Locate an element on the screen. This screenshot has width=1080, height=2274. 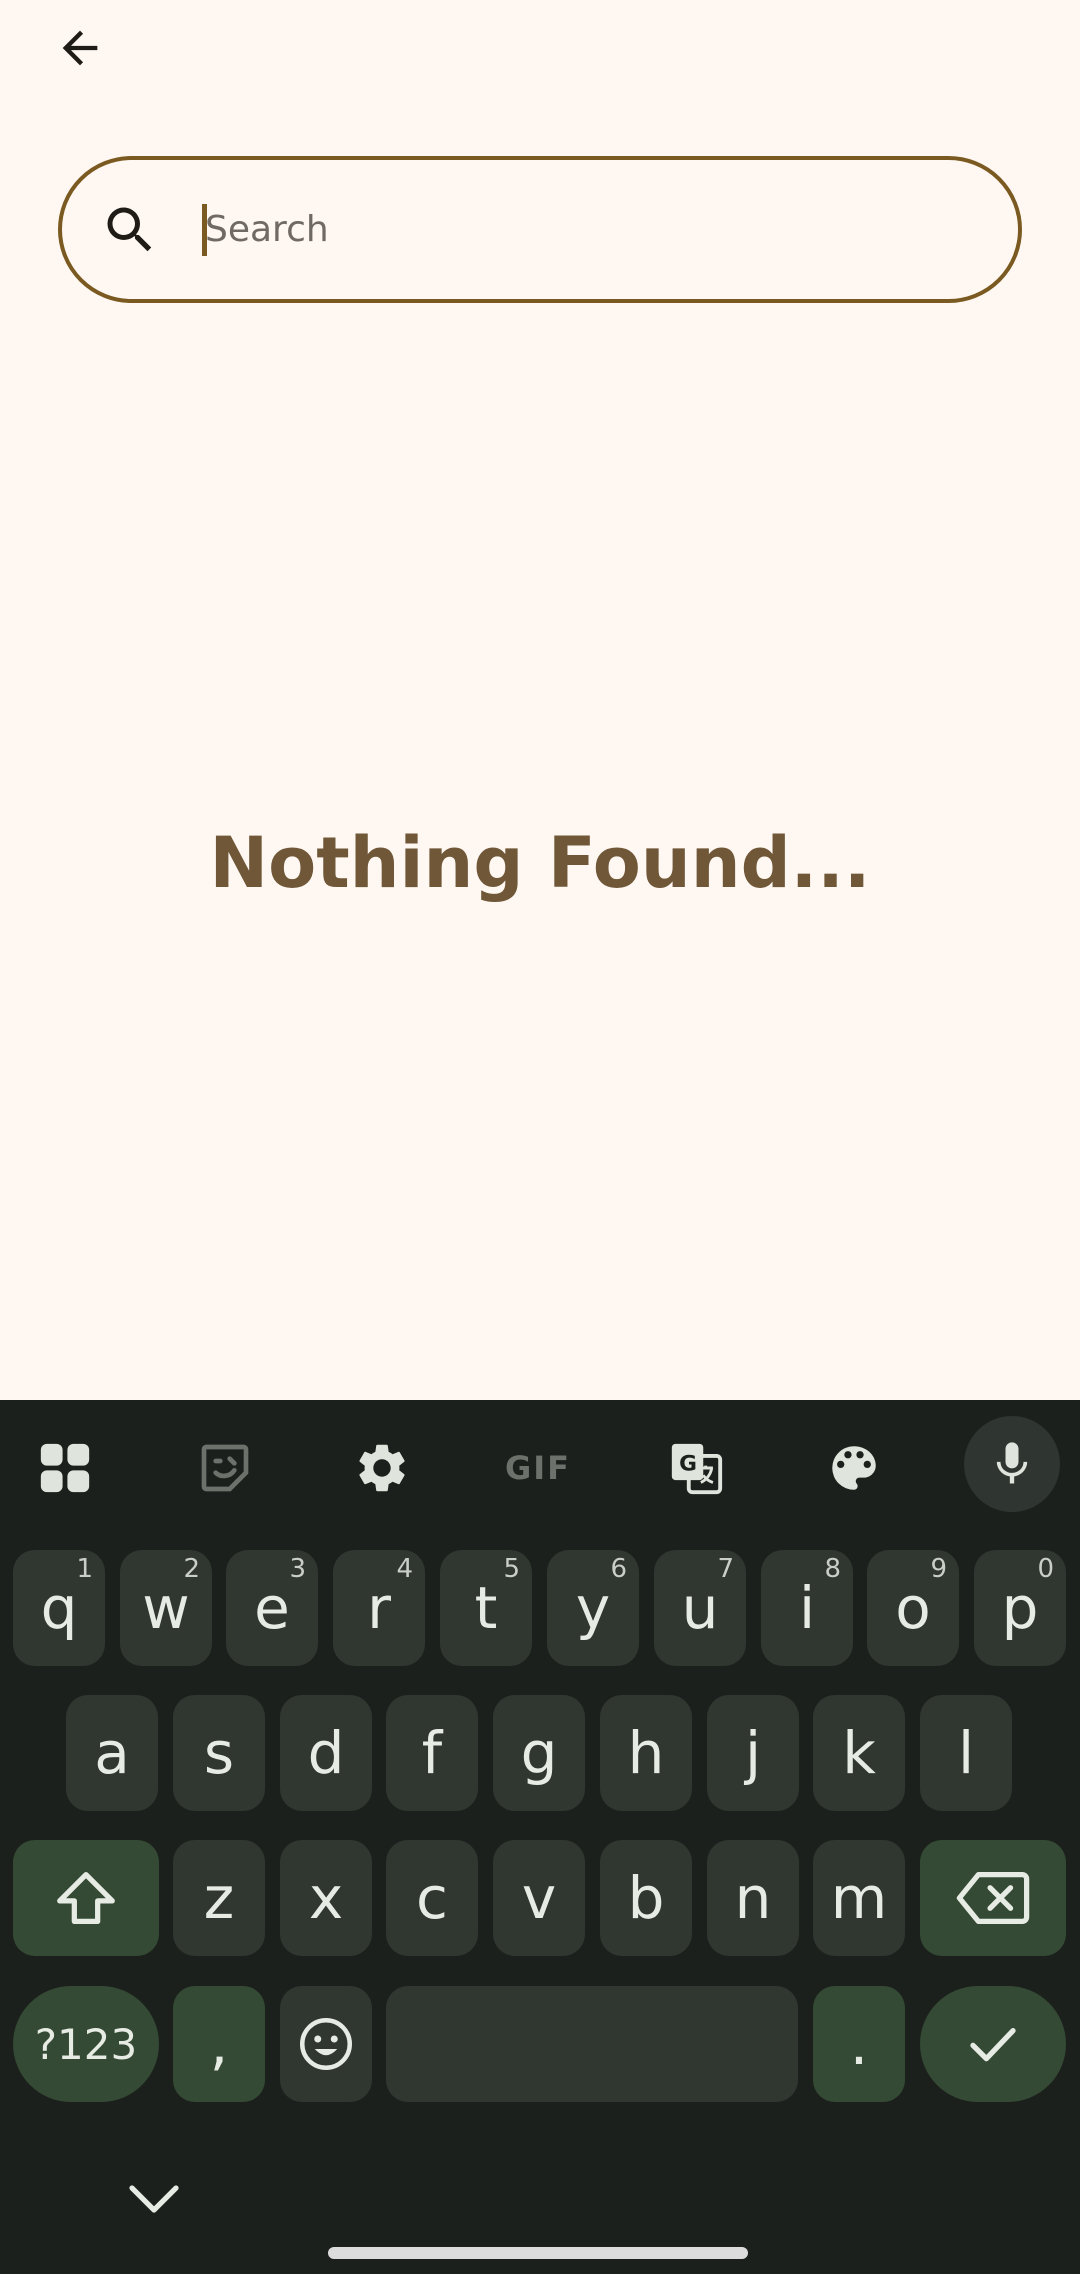
key-label: r is located at coordinates (379, 1608).